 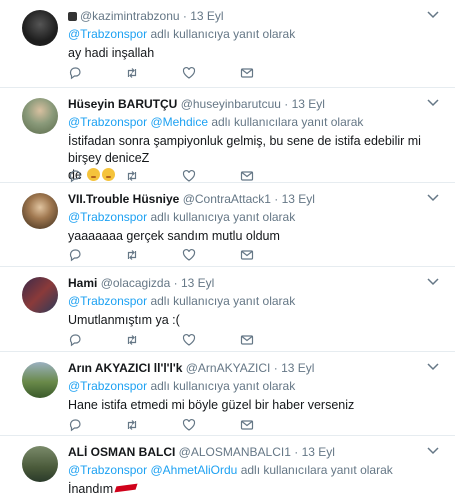 I want to click on user-handle: @kazimintrabzonu, so click(x=130, y=16).